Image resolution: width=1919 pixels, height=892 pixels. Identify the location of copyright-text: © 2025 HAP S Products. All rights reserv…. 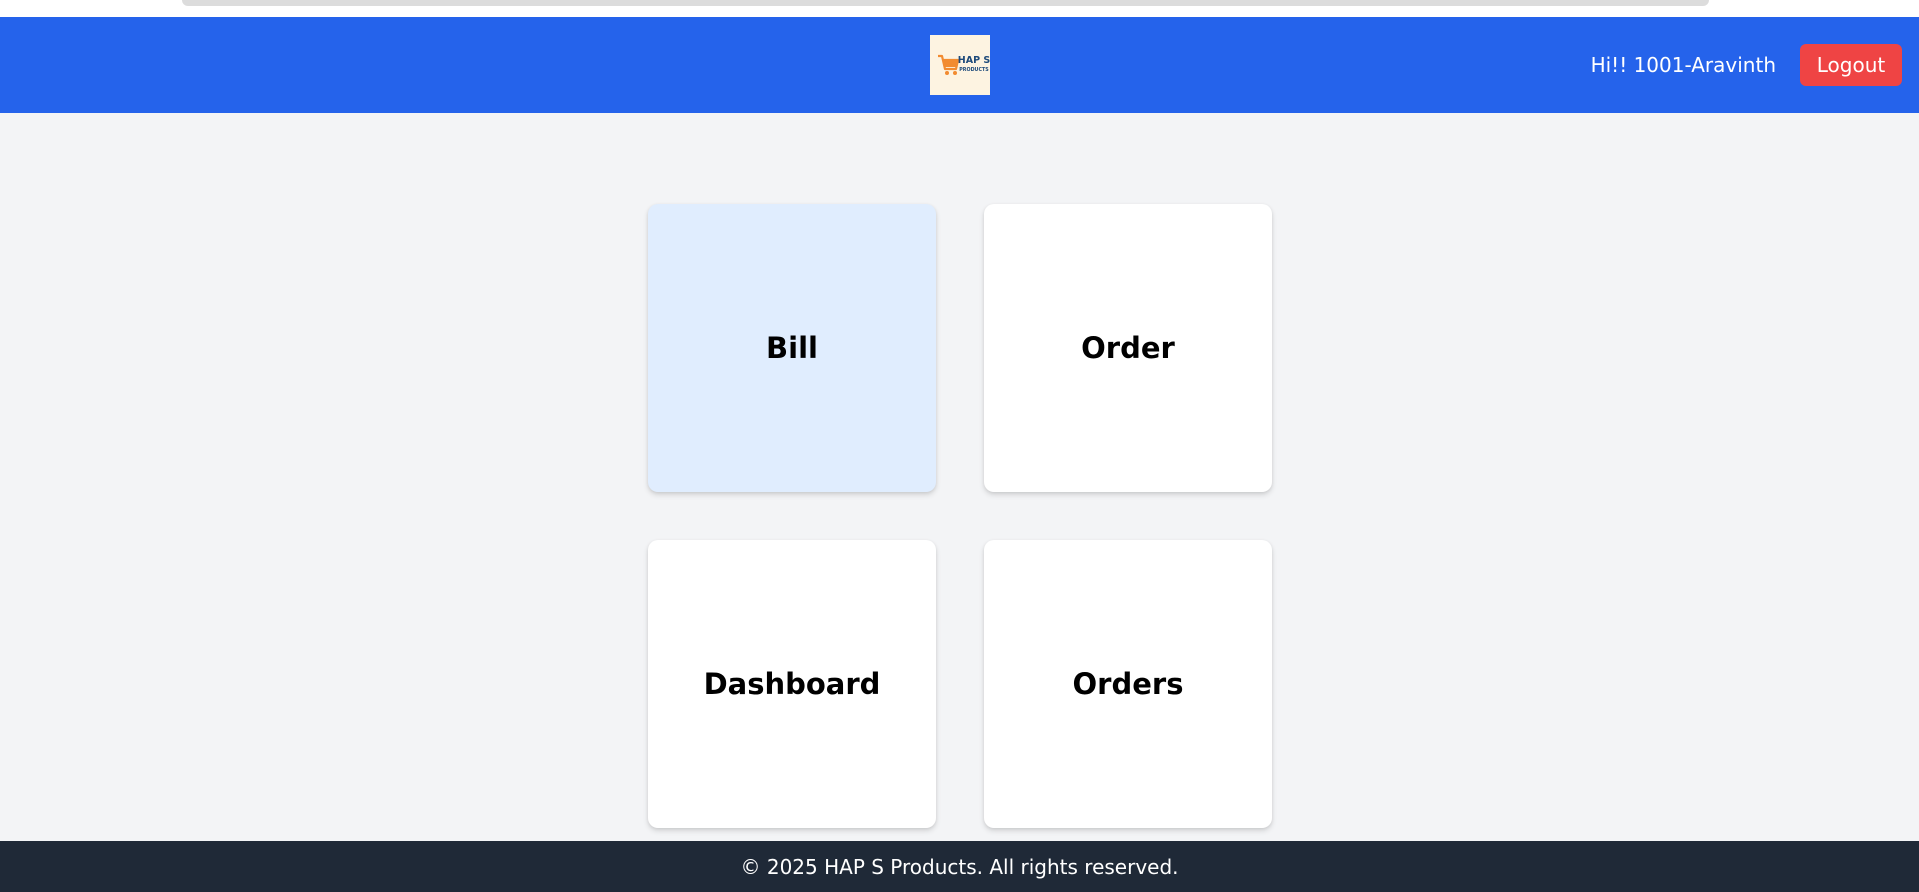
(959, 866).